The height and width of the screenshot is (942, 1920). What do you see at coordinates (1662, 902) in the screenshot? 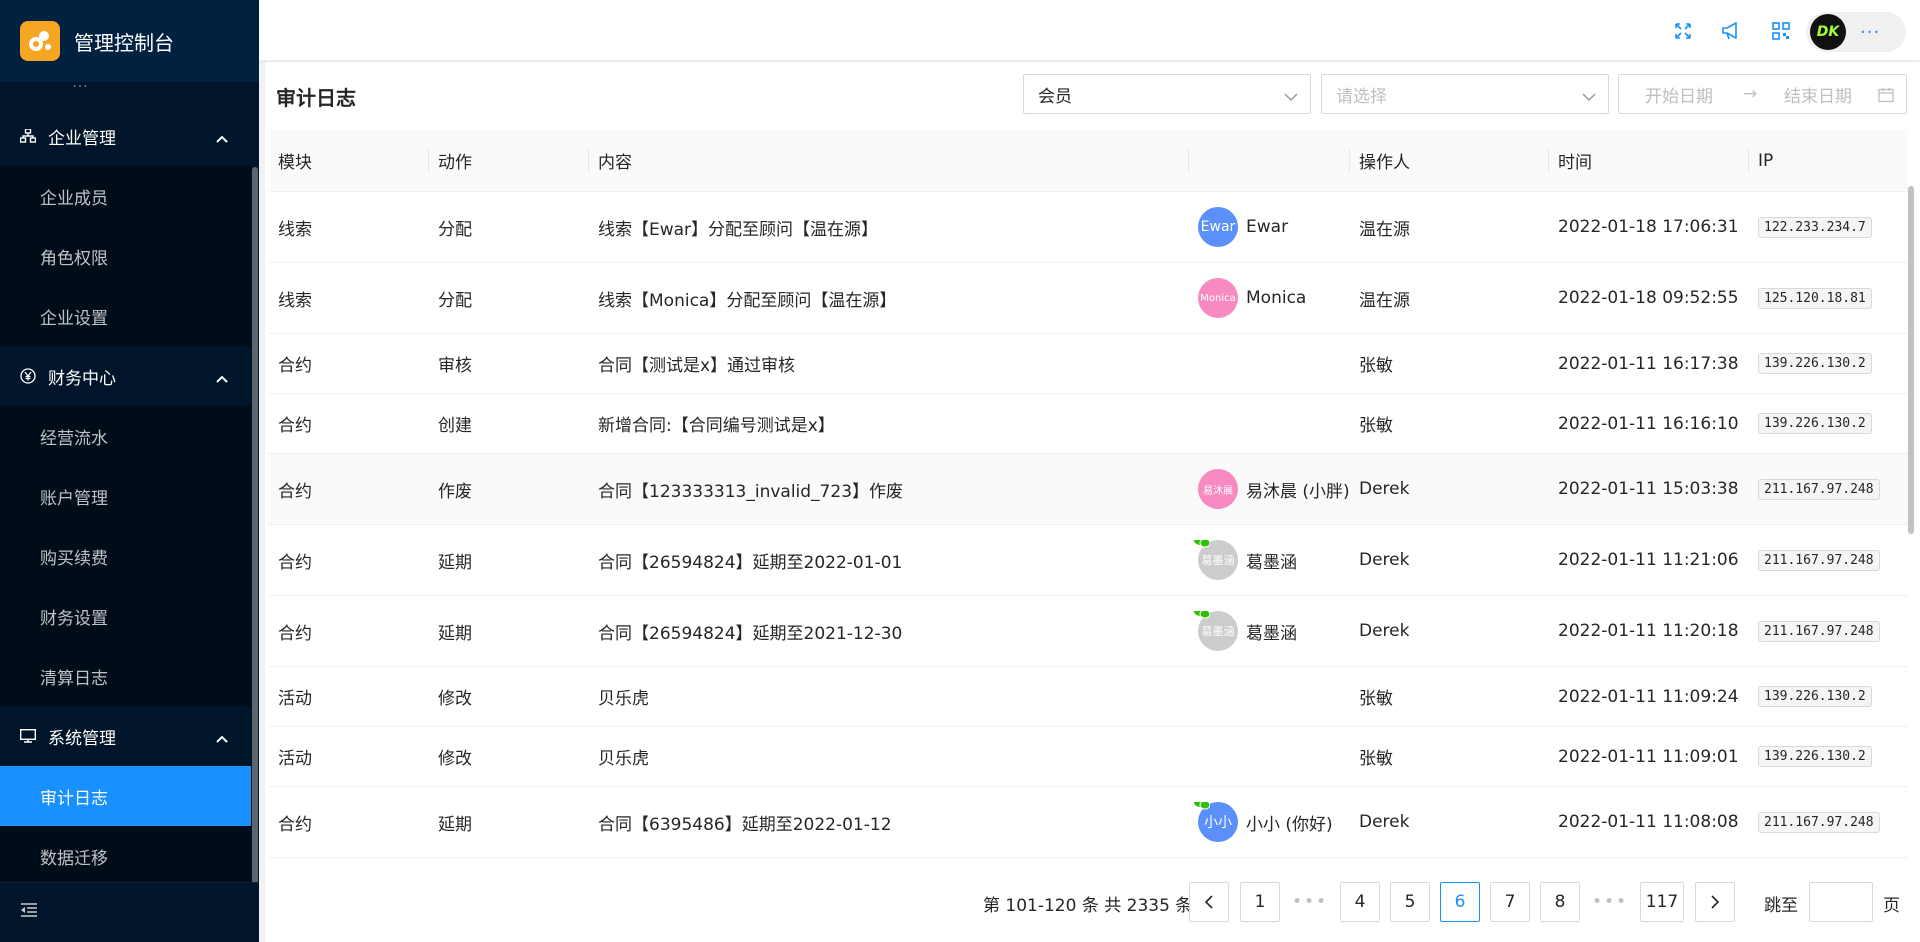
I see `page-button-last: 117` at bounding box center [1662, 902].